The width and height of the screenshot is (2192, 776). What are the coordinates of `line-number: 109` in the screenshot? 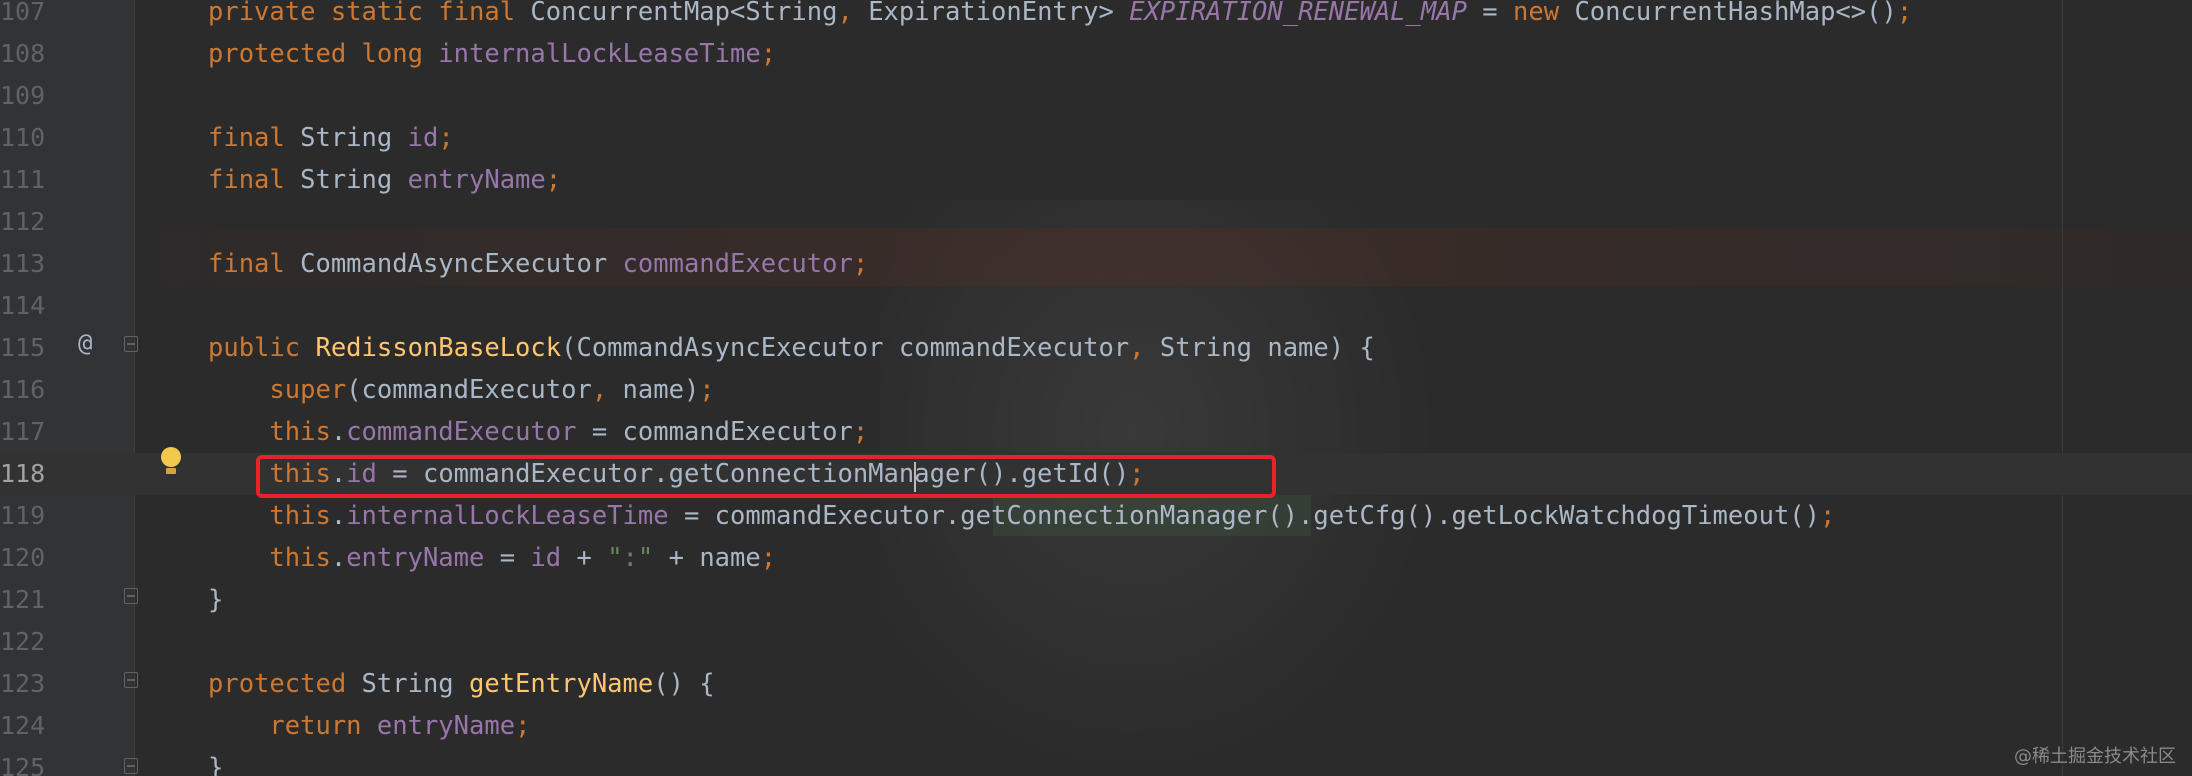 It's located at (23, 95).